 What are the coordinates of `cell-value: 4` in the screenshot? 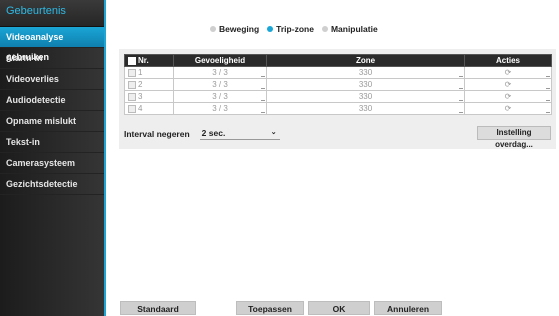 It's located at (140, 108).